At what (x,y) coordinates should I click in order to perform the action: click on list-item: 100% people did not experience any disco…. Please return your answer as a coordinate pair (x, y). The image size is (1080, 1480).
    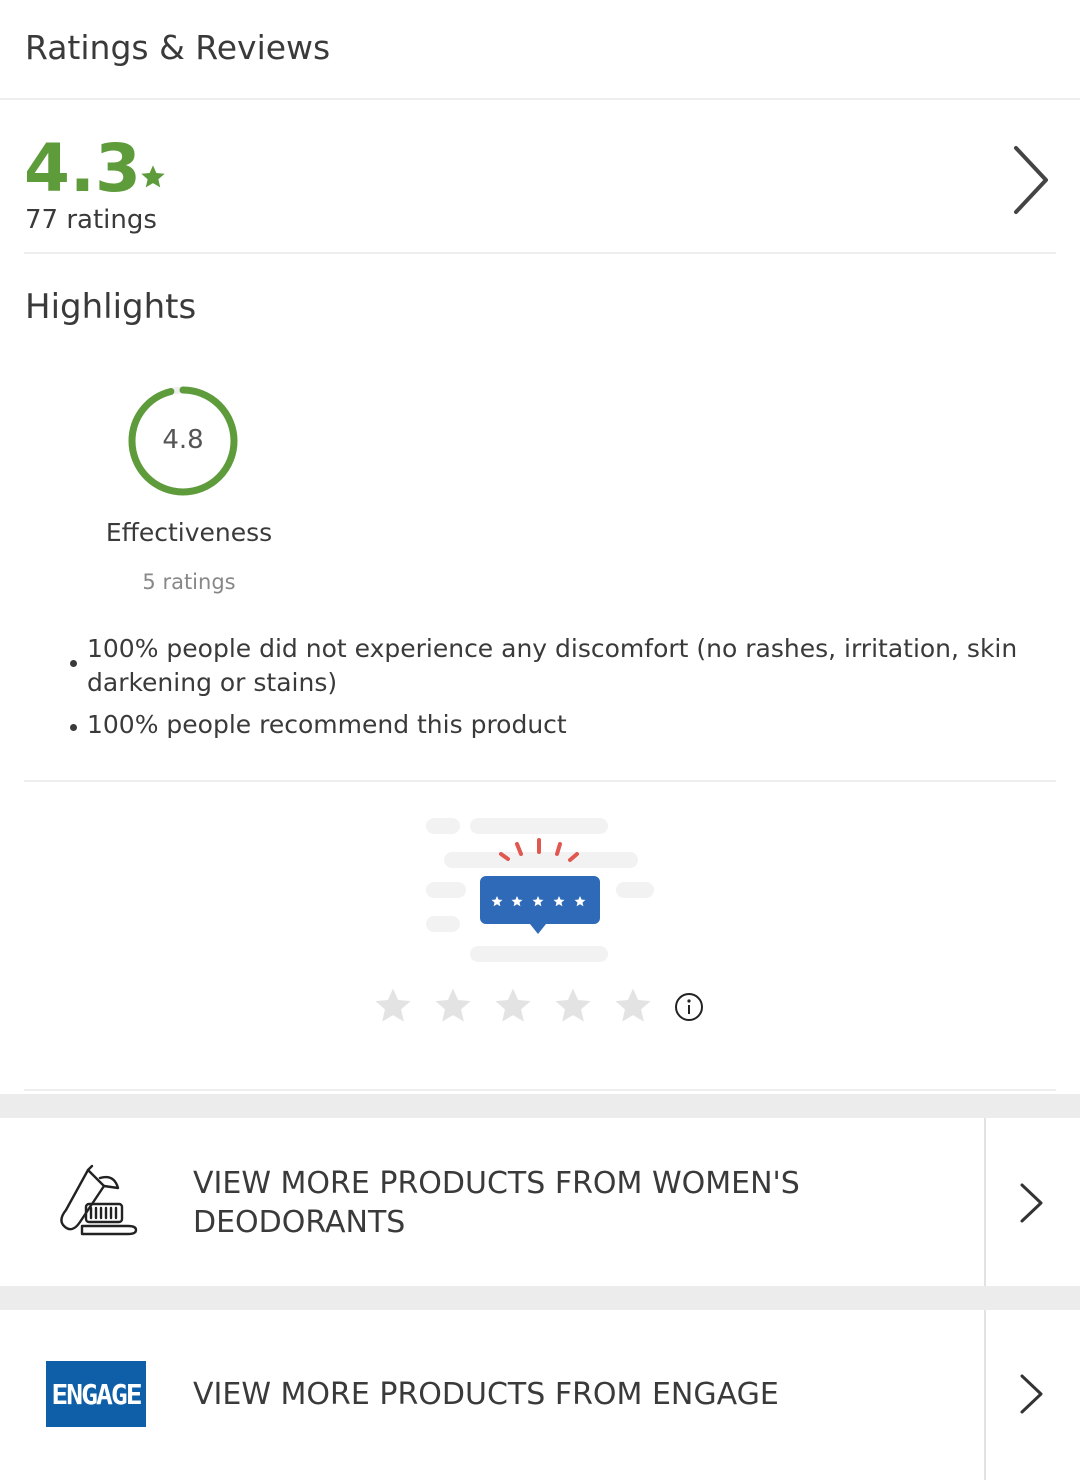
    Looking at the image, I should click on (548, 666).